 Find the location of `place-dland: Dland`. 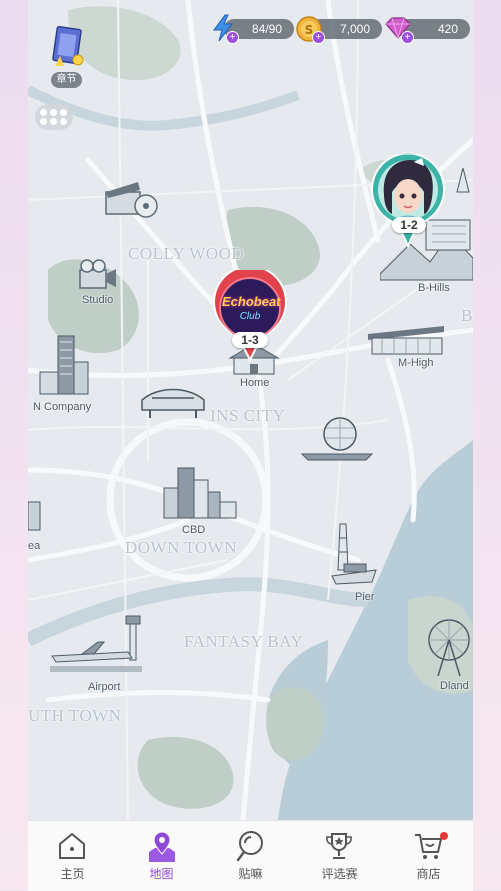

place-dland: Dland is located at coordinates (454, 686).